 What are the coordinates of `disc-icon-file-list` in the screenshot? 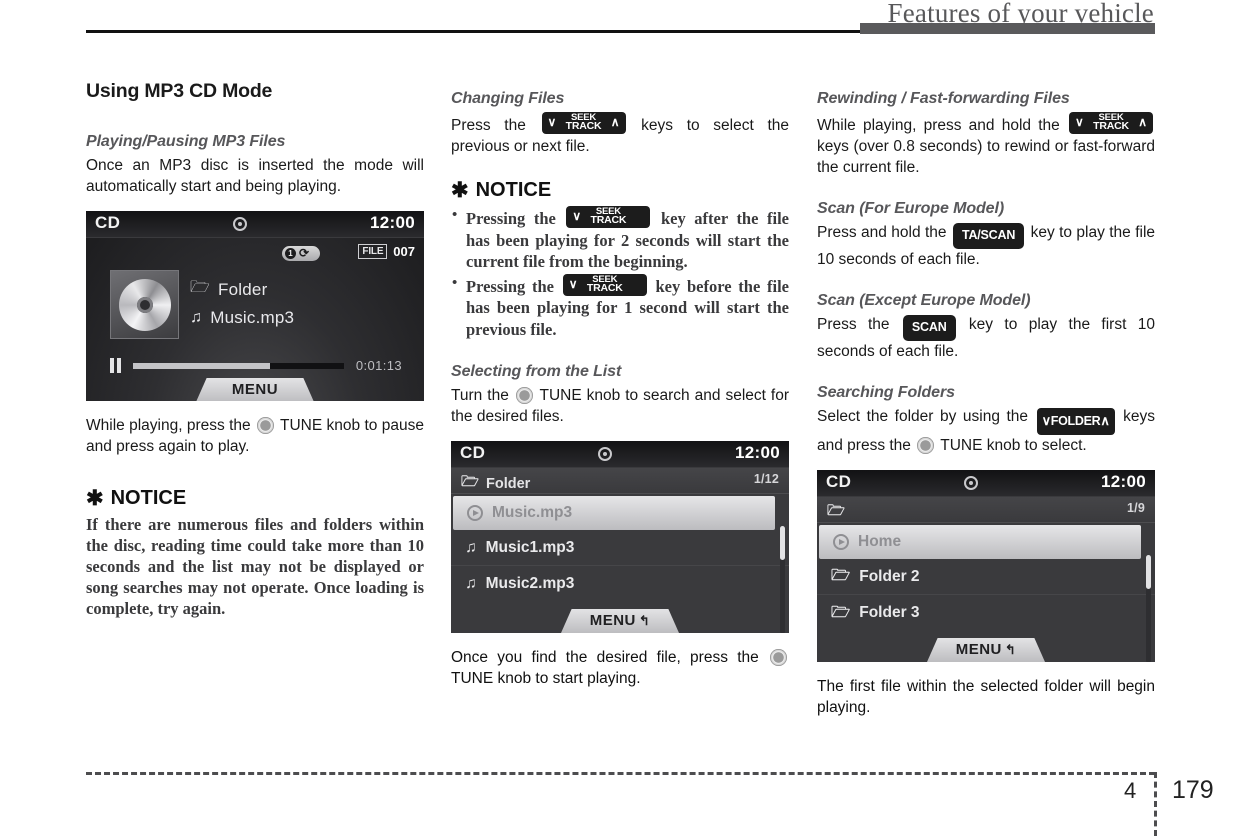 It's located at (605, 454).